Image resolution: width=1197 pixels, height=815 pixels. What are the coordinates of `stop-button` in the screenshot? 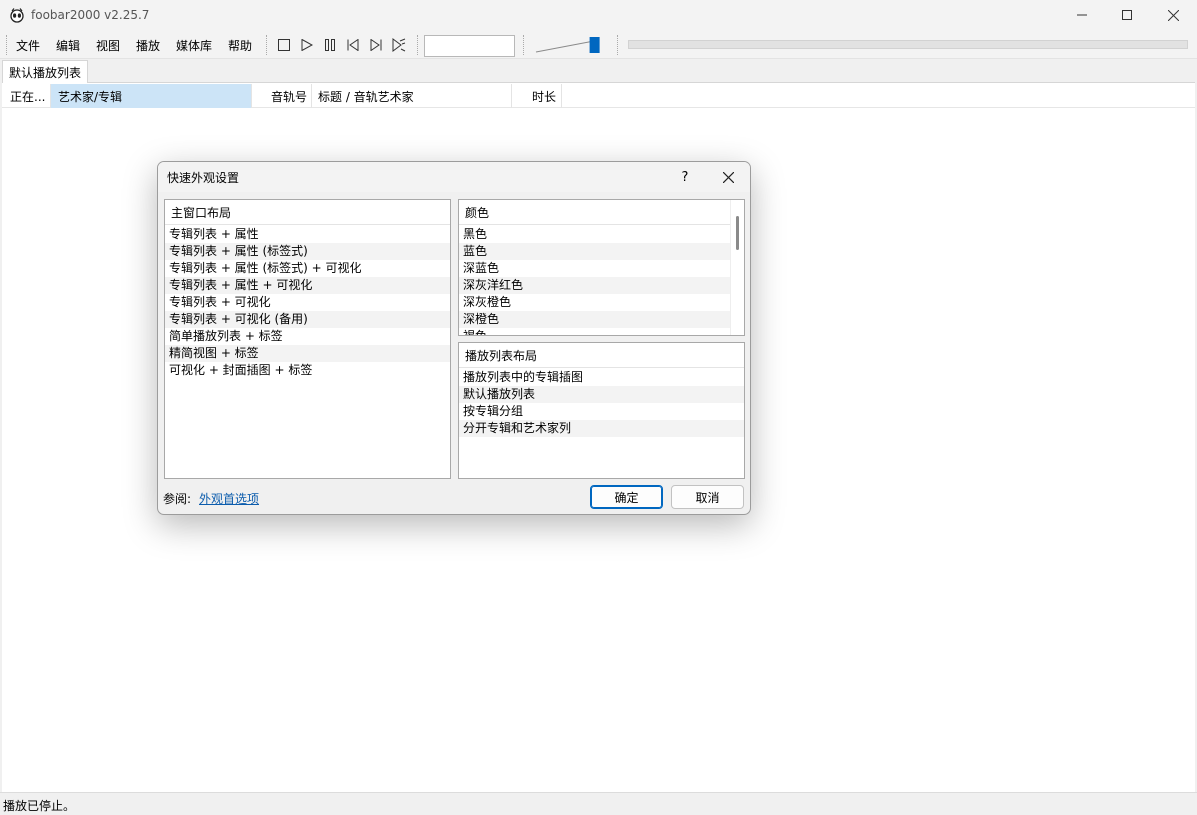 It's located at (284, 45).